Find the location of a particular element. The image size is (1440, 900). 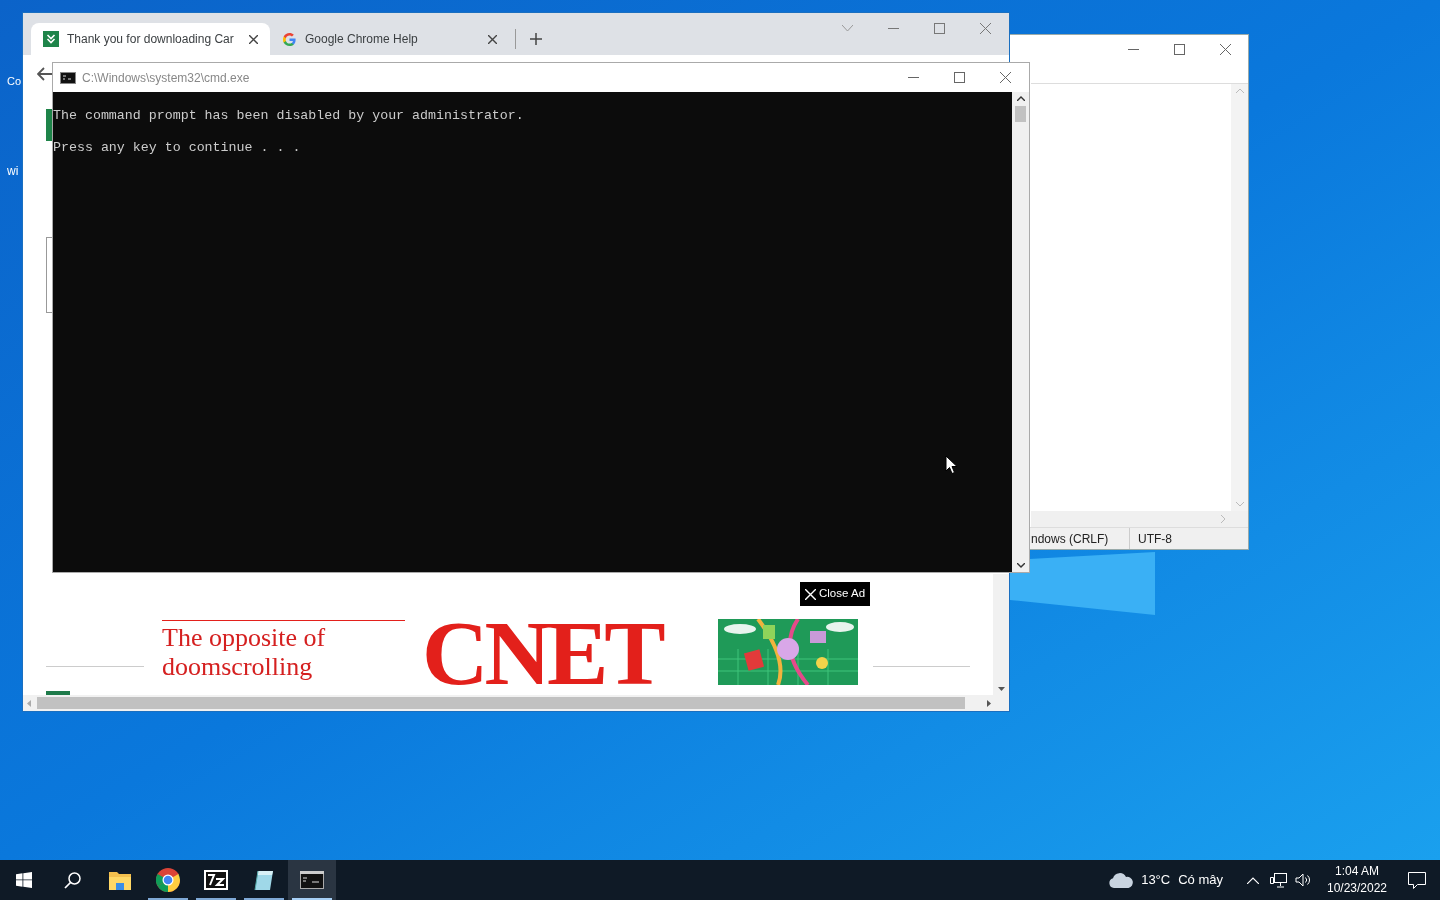

notification-icon is located at coordinates (1417, 880).